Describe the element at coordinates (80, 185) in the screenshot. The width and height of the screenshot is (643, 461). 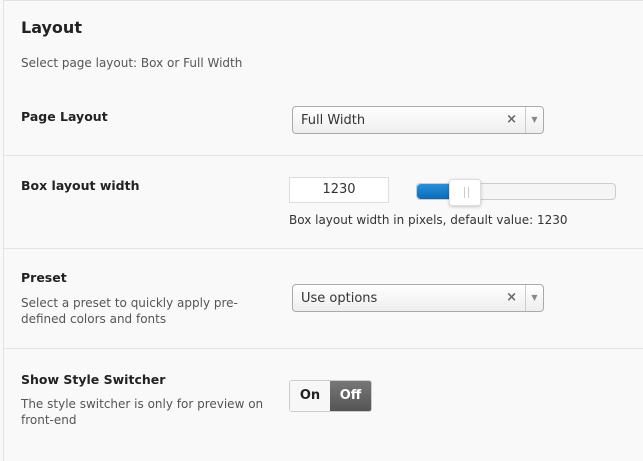
I see `box-width-label: Box layout width` at that location.